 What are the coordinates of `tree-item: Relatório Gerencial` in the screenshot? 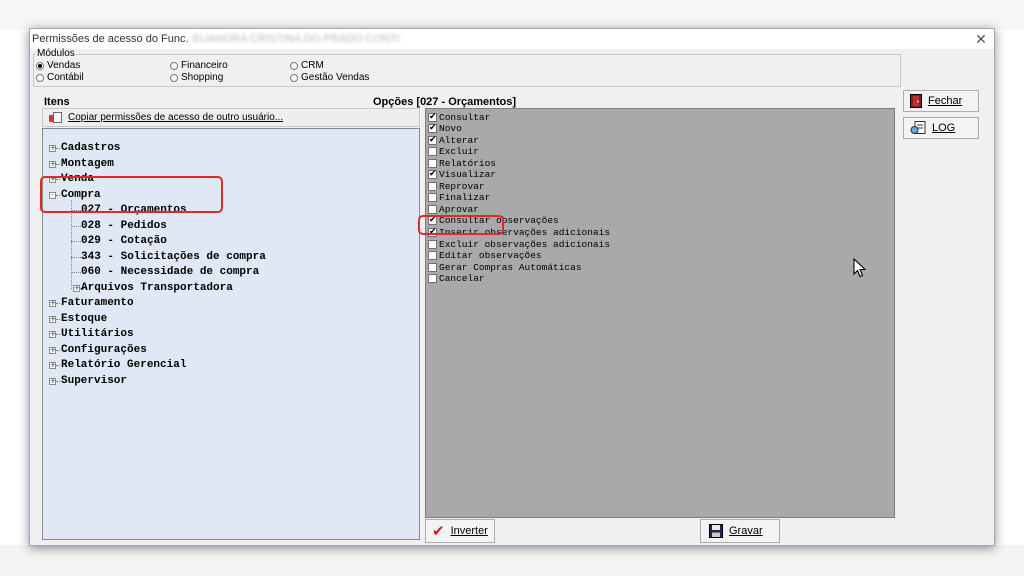 It's located at (123, 365).